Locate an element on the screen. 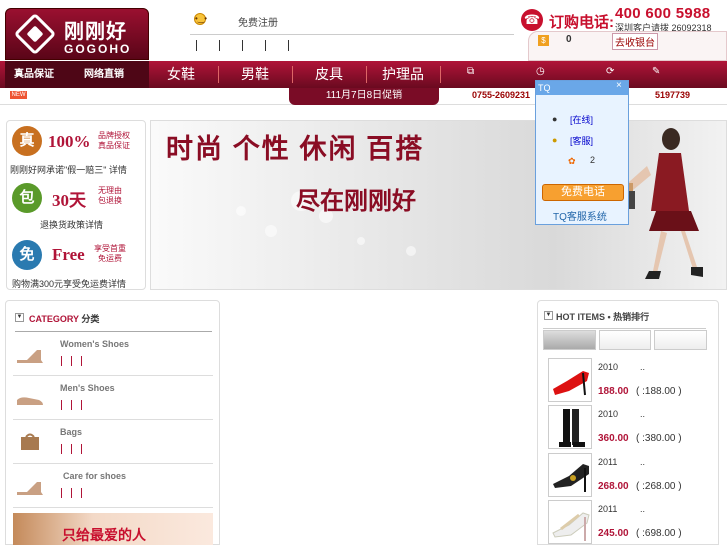 This screenshot has width=727, height=548. promo-link-genuine: 刚刚好网承诺"假一赔三" 详情 is located at coordinates (68, 169).